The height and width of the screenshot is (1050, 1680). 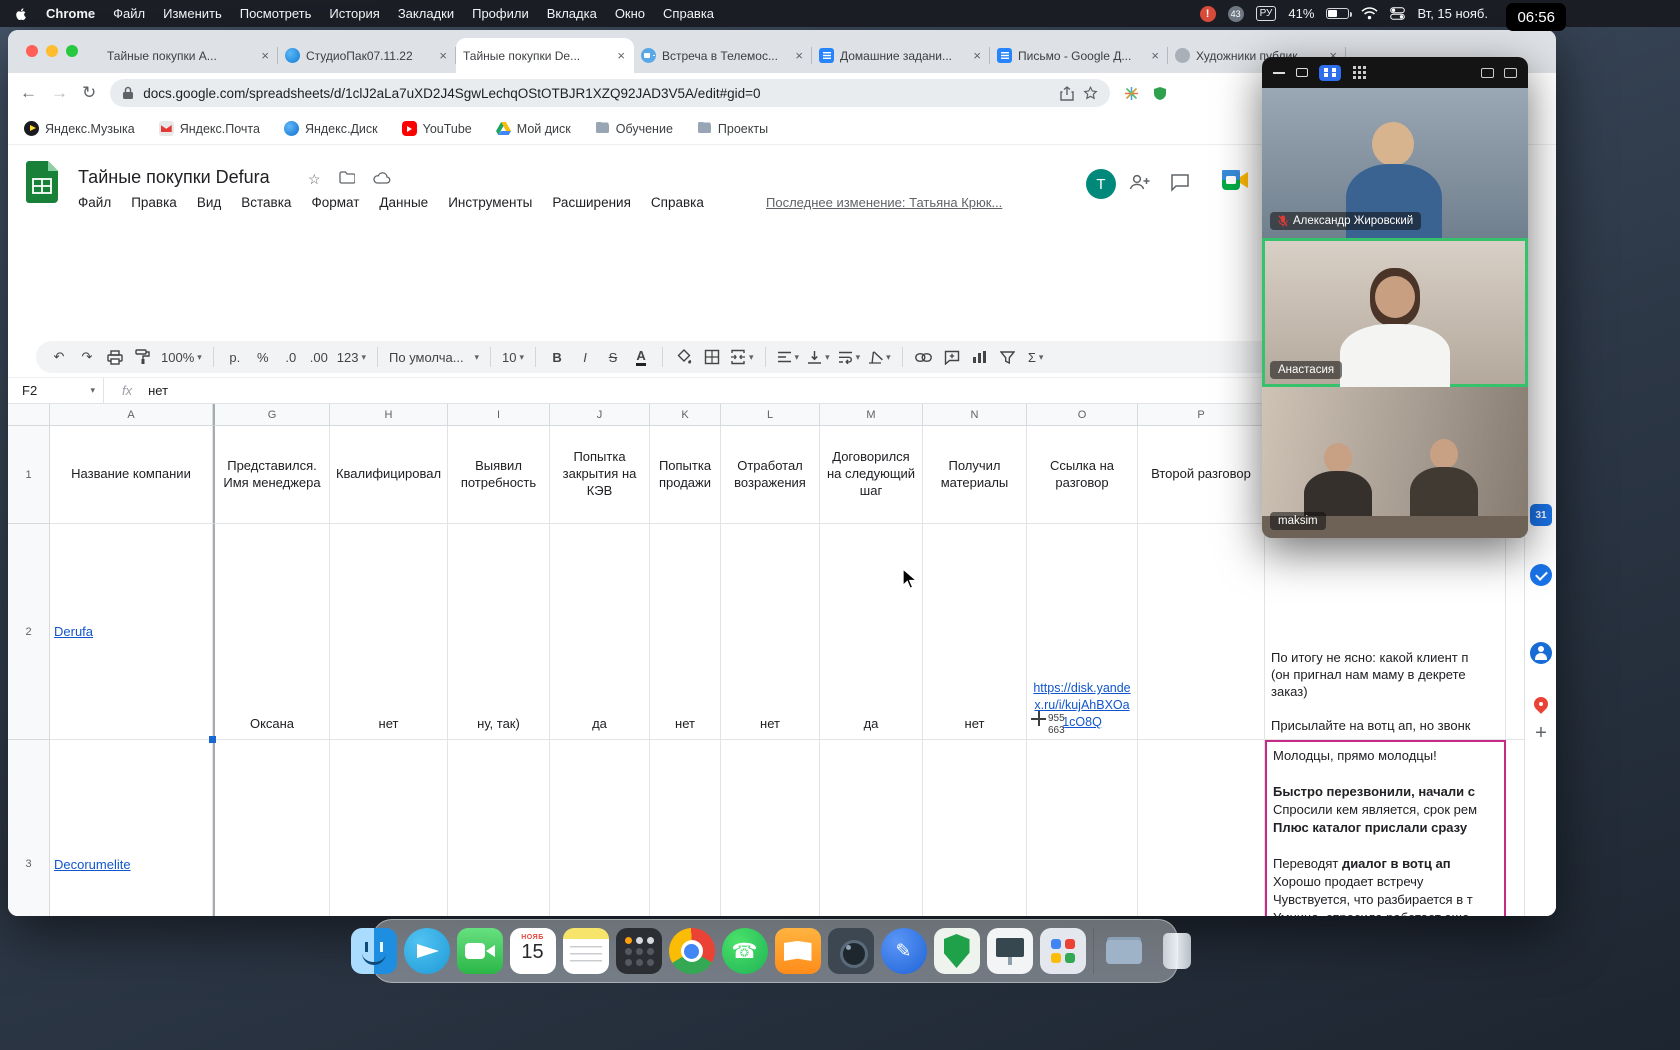 I want to click on sheets-menu-extensions: Расширения, so click(x=591, y=202).